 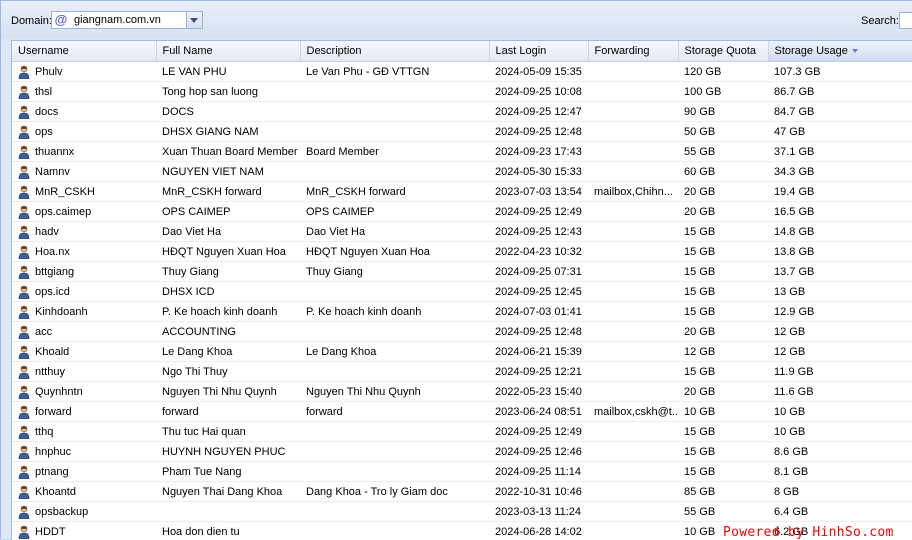 What do you see at coordinates (61, 312) in the screenshot?
I see `username-text: Kinhdoanh` at bounding box center [61, 312].